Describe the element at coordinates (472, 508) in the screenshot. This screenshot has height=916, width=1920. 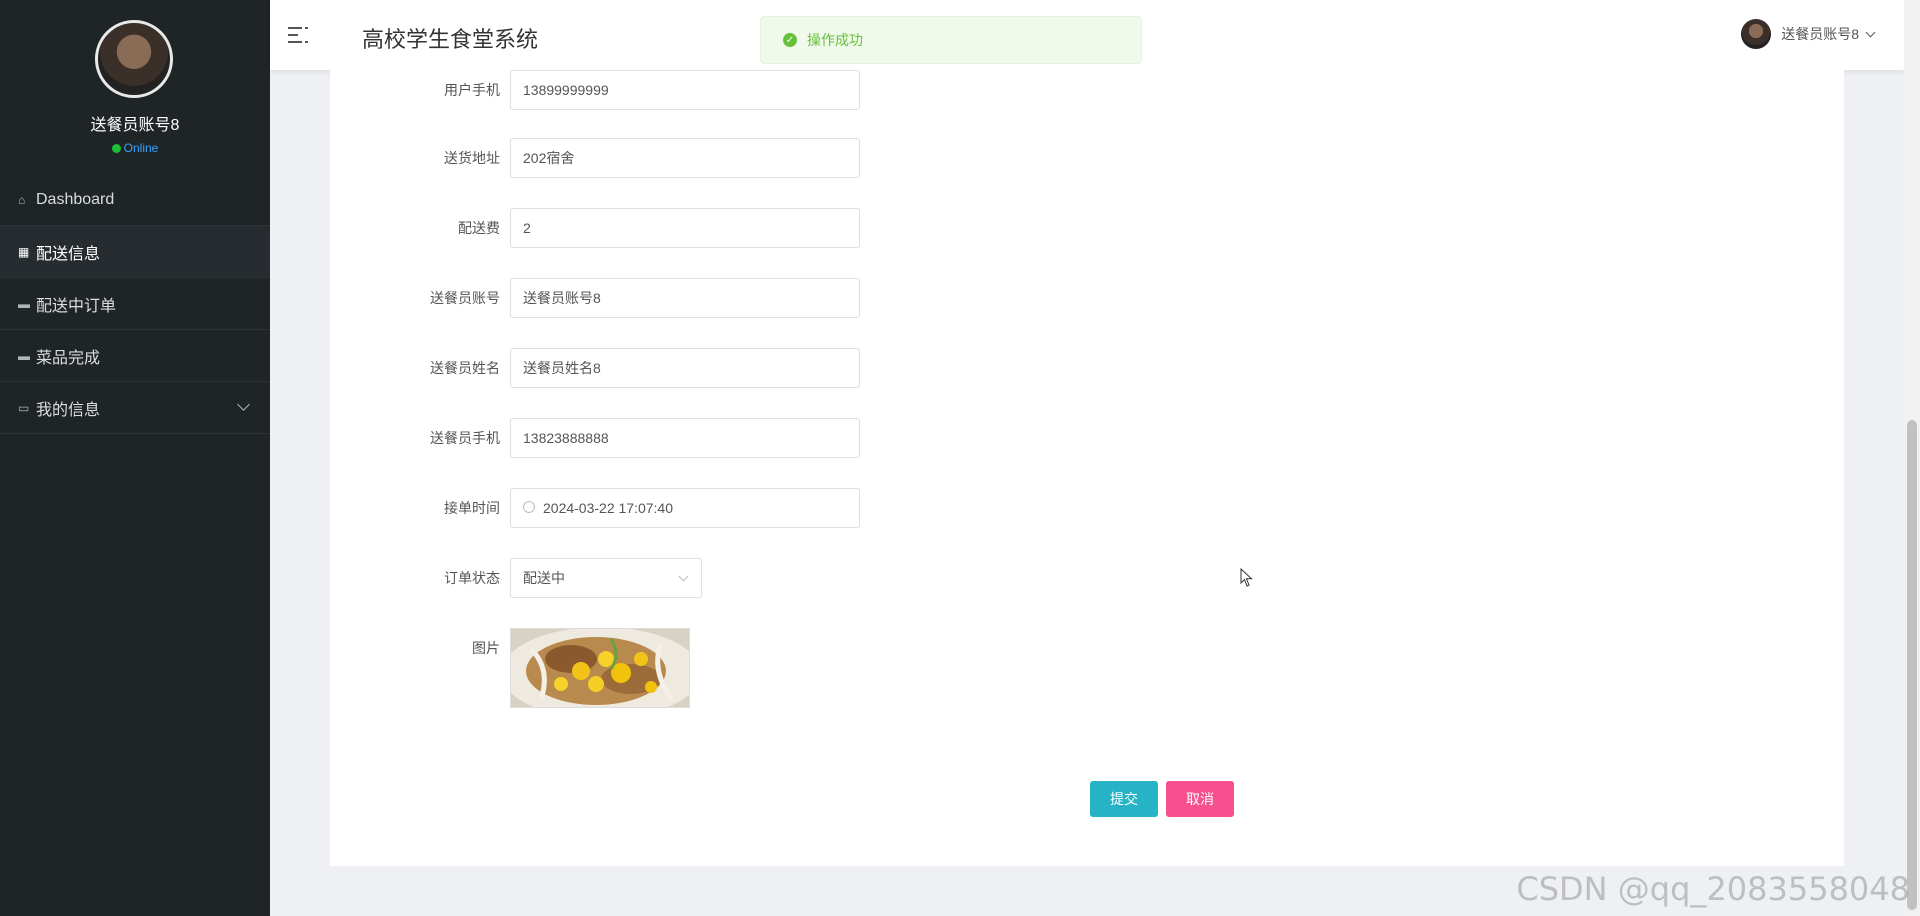
I see `order-time-label: 接单时间` at that location.